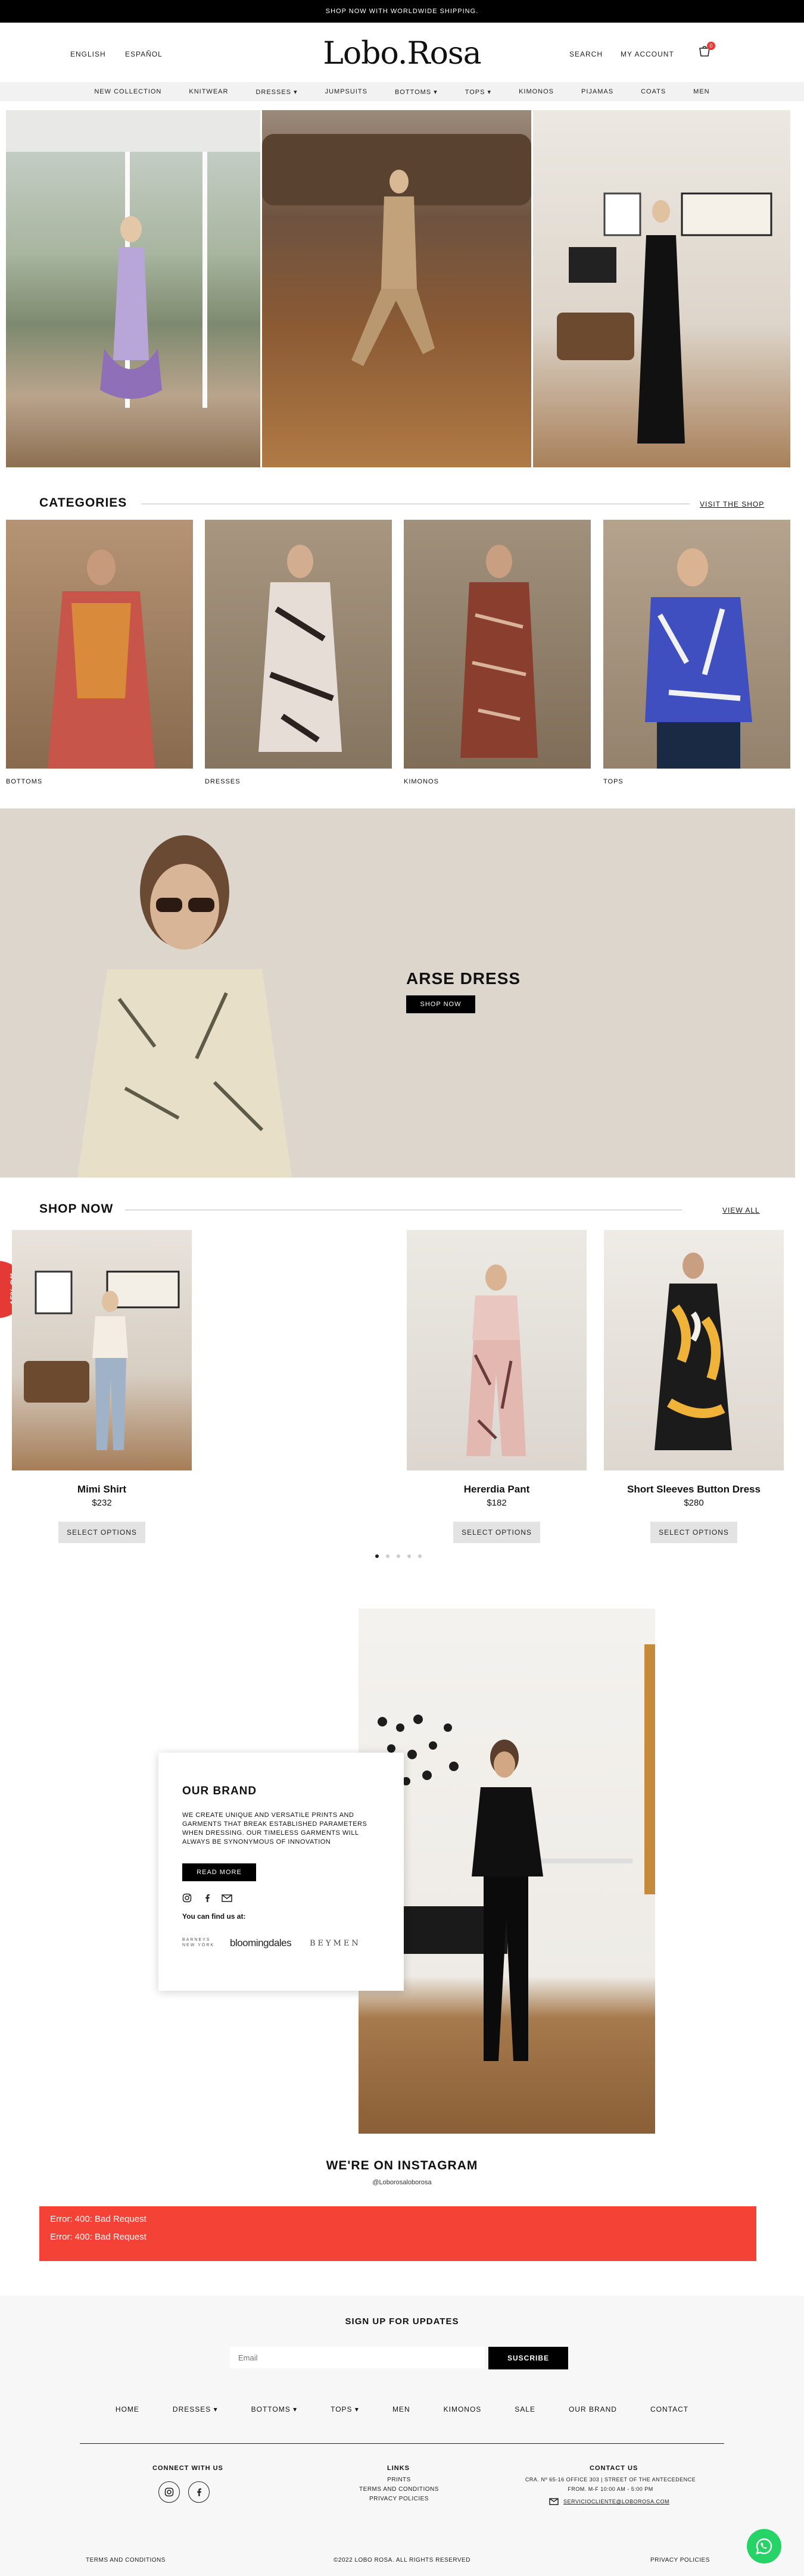  I want to click on category-image-bottoms, so click(99, 644).